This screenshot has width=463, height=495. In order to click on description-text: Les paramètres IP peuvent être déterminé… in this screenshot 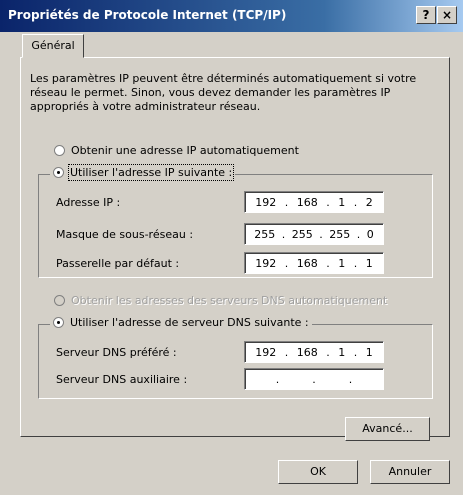, I will do `click(223, 92)`.